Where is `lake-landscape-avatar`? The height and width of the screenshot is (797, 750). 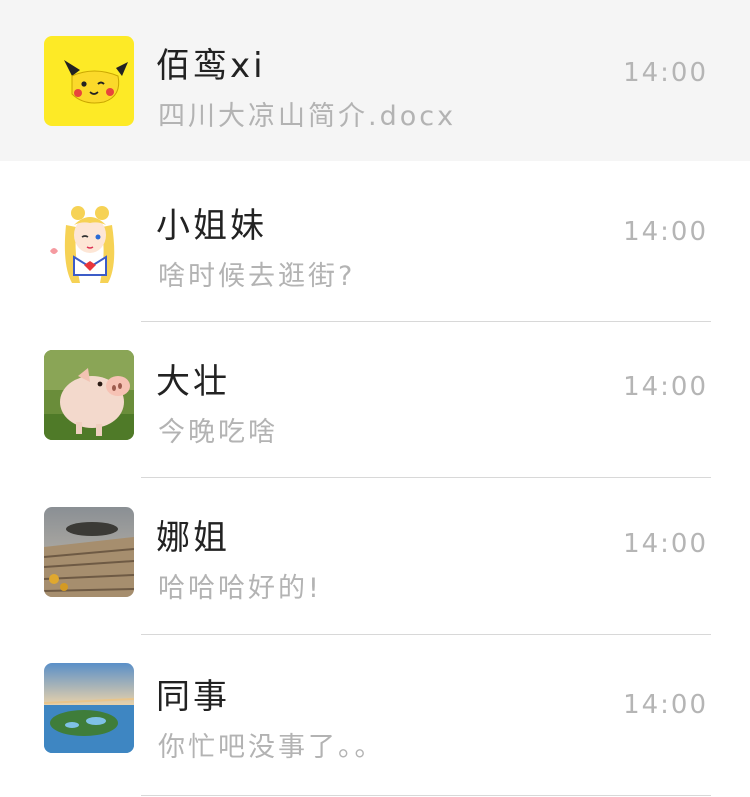
lake-landscape-avatar is located at coordinates (89, 708).